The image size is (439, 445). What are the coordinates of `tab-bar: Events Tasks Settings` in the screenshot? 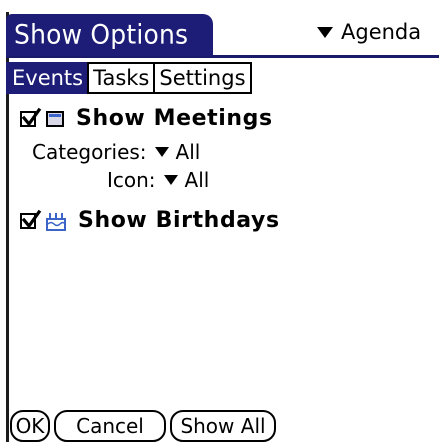 It's located at (129, 78).